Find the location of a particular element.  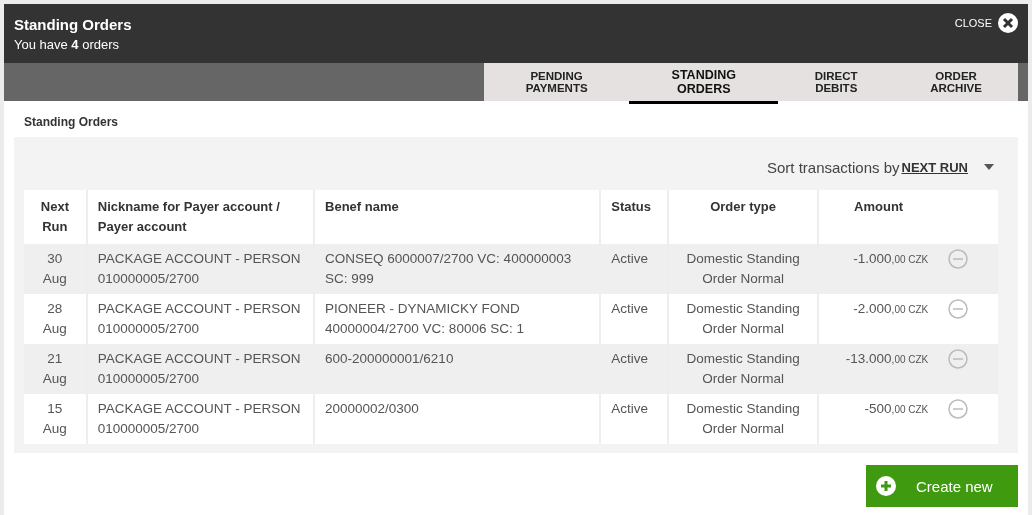

next-run-date: 21 Aug is located at coordinates (54, 368).